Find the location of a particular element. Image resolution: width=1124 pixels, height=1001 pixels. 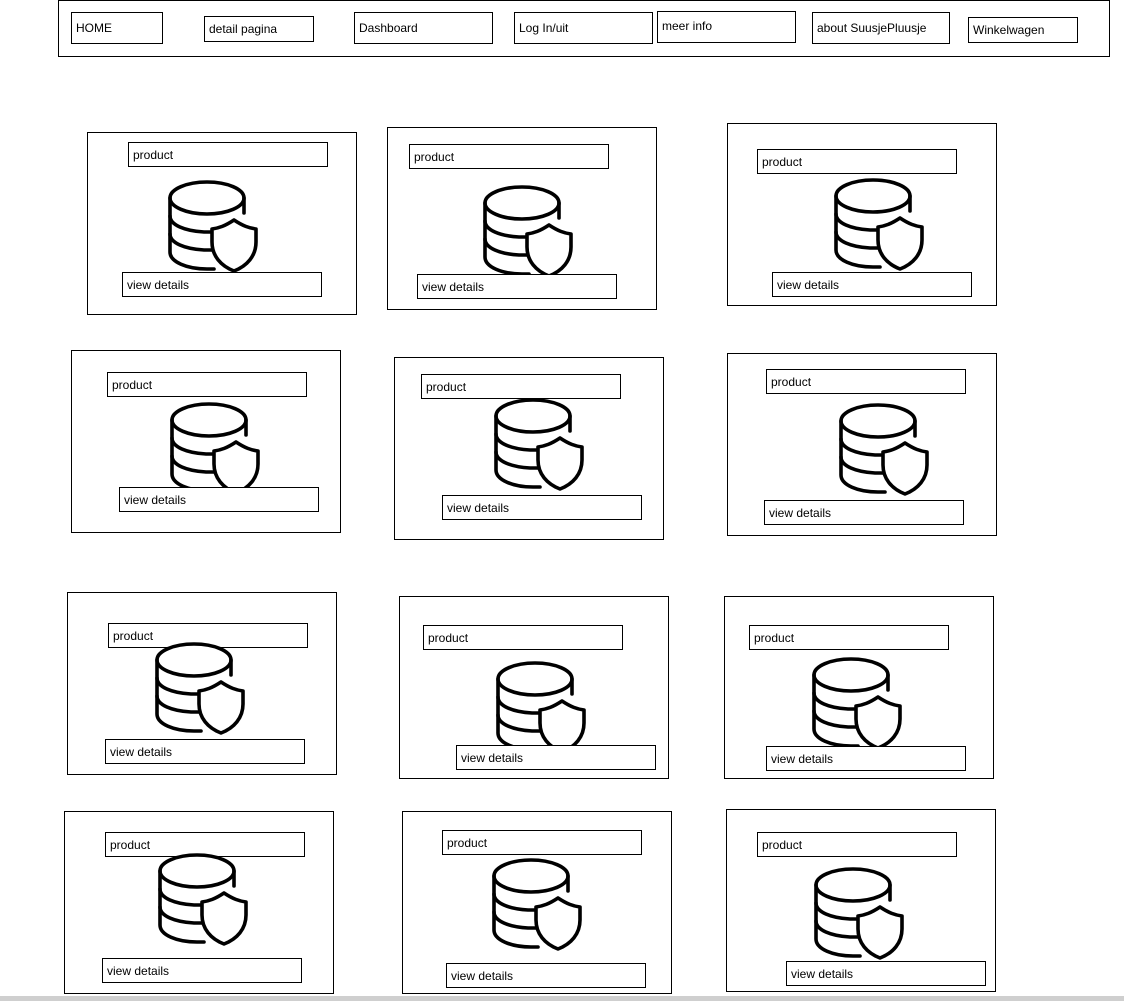

nav-meer-info: meer info is located at coordinates (726, 27).